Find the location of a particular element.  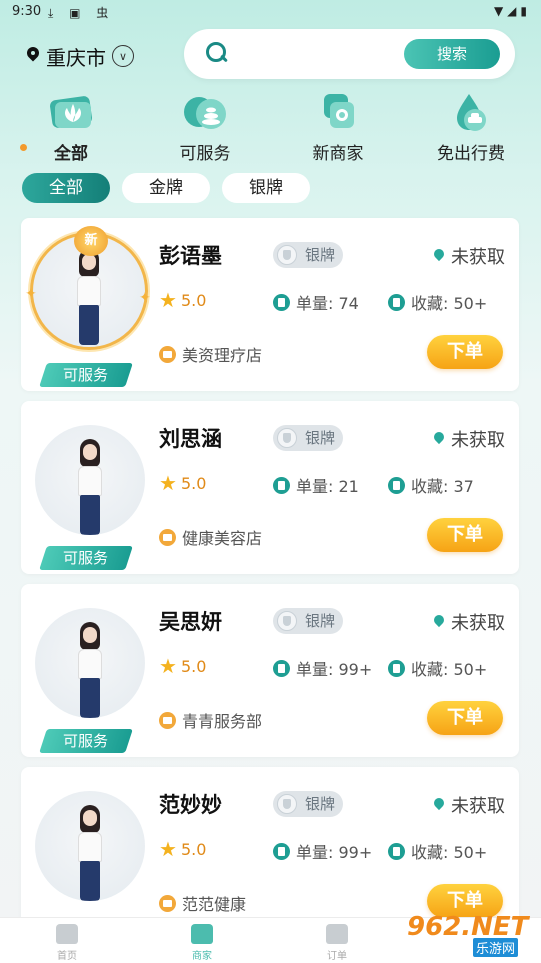

therapist-name: 彭语墨 is located at coordinates (190, 256).